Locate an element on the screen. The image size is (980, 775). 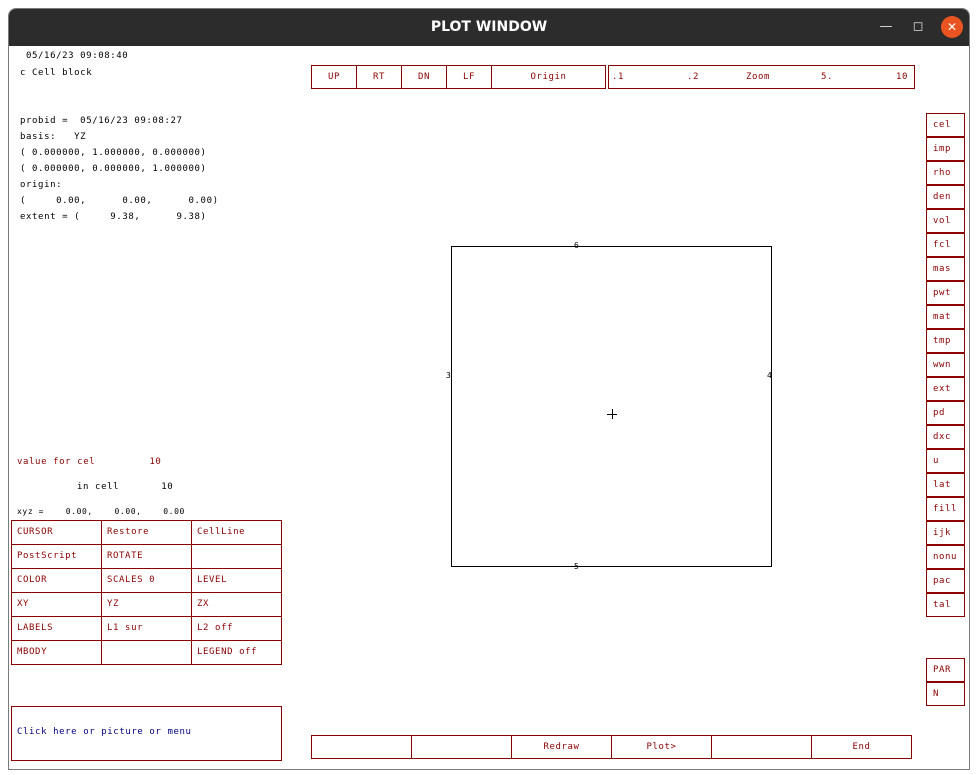
rotate-button: ROTATE is located at coordinates (146, 556).